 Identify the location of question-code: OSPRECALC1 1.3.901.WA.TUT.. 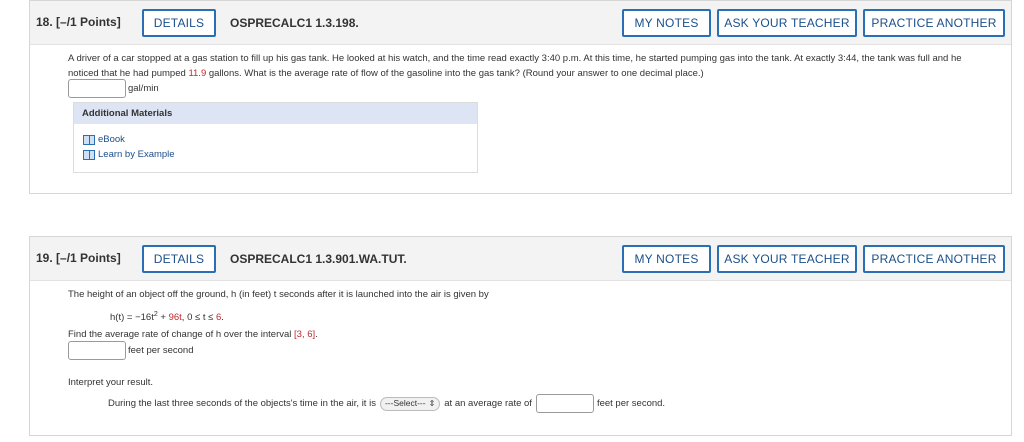
(318, 259).